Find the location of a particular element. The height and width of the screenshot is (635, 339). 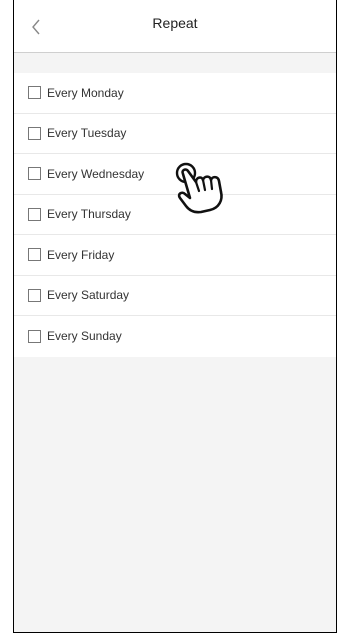

day-option-monday: Every Monday is located at coordinates (175, 93).